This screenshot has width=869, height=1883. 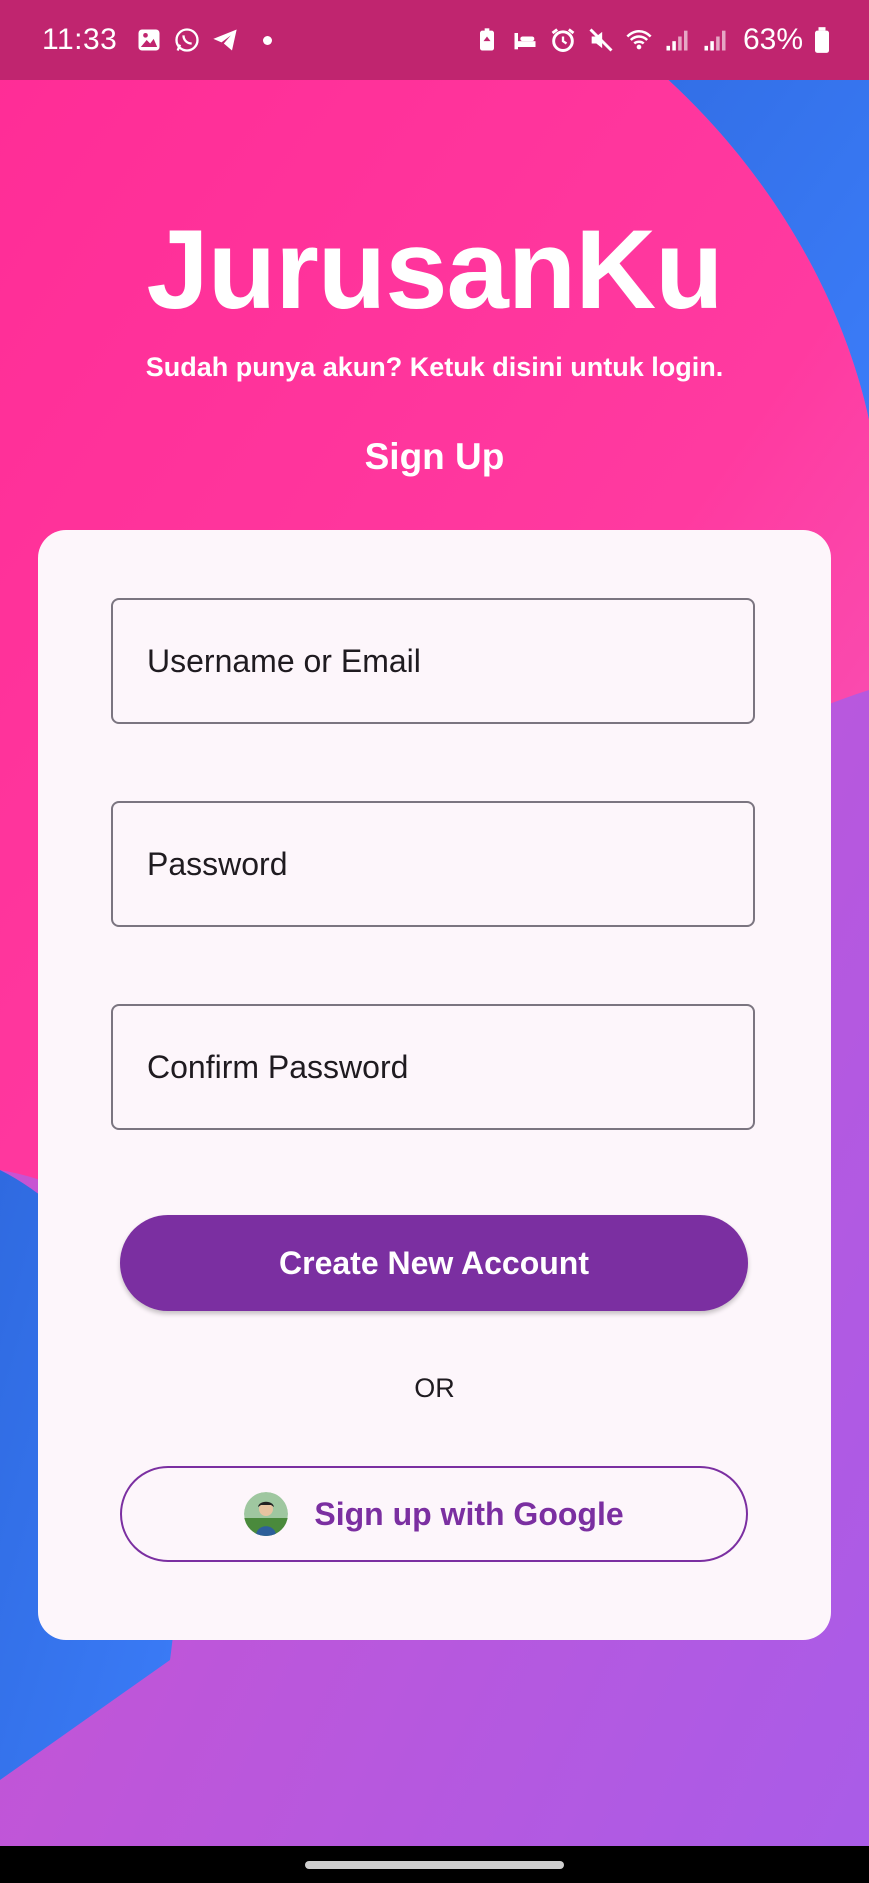 What do you see at coordinates (434, 1388) in the screenshot?
I see `or-divider-label: OR` at bounding box center [434, 1388].